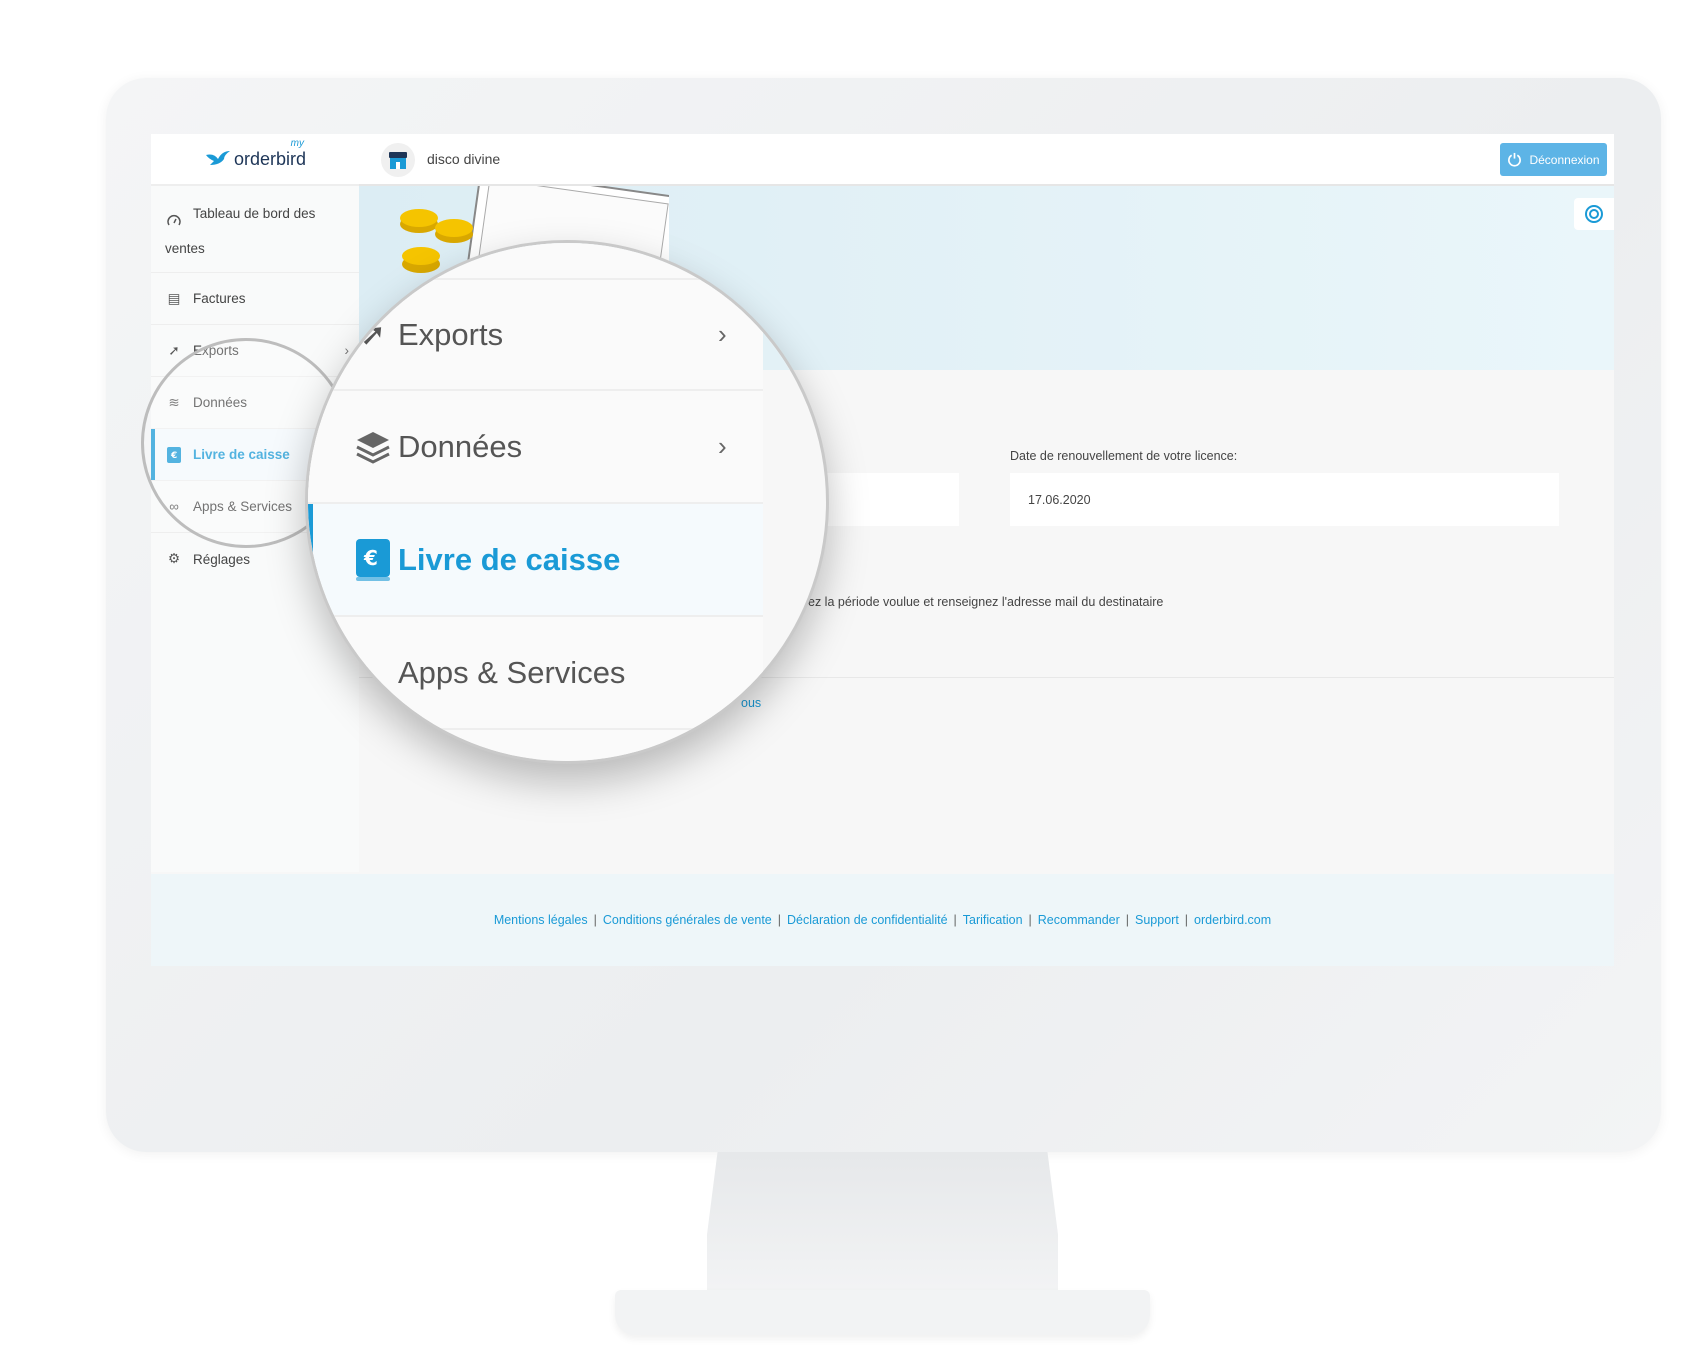  Describe the element at coordinates (174, 558) in the screenshot. I see `gear-icon: ⚙` at that location.